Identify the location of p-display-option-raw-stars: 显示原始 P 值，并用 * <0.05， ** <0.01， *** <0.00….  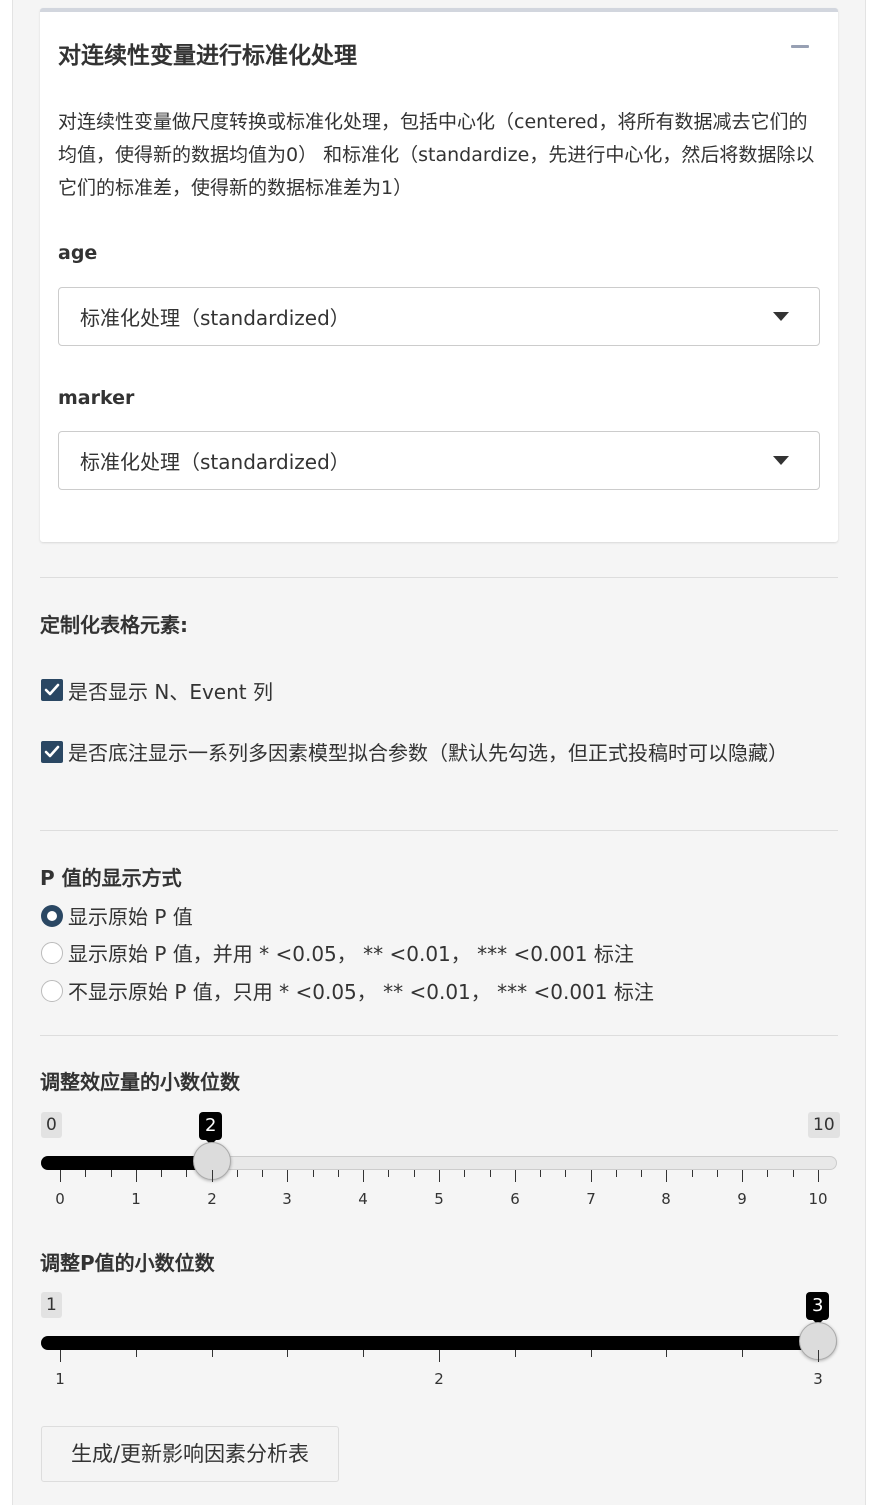
(351, 954).